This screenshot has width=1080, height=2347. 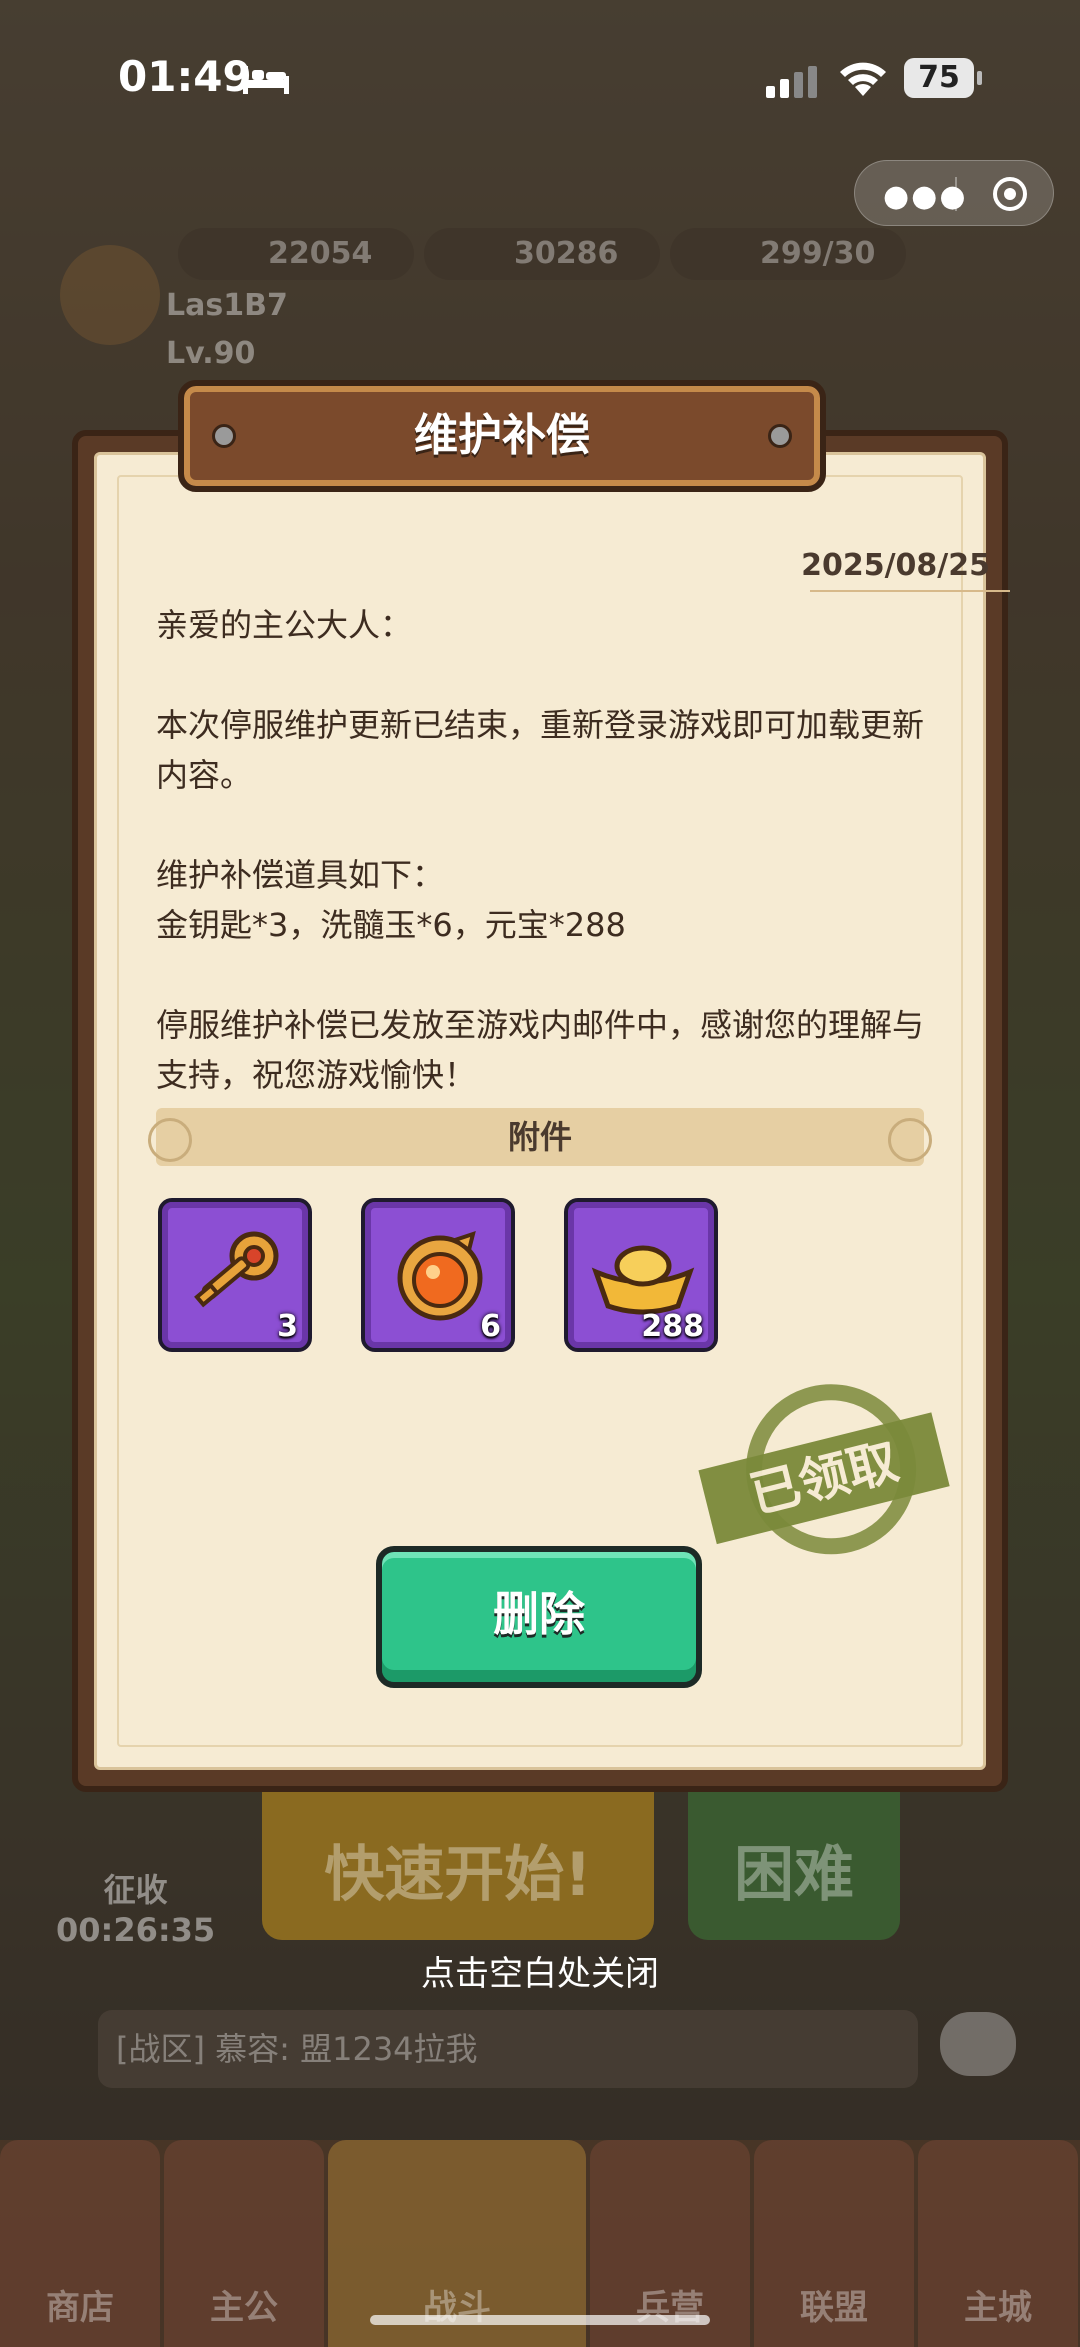 I want to click on item-count: 288, so click(x=672, y=1326).